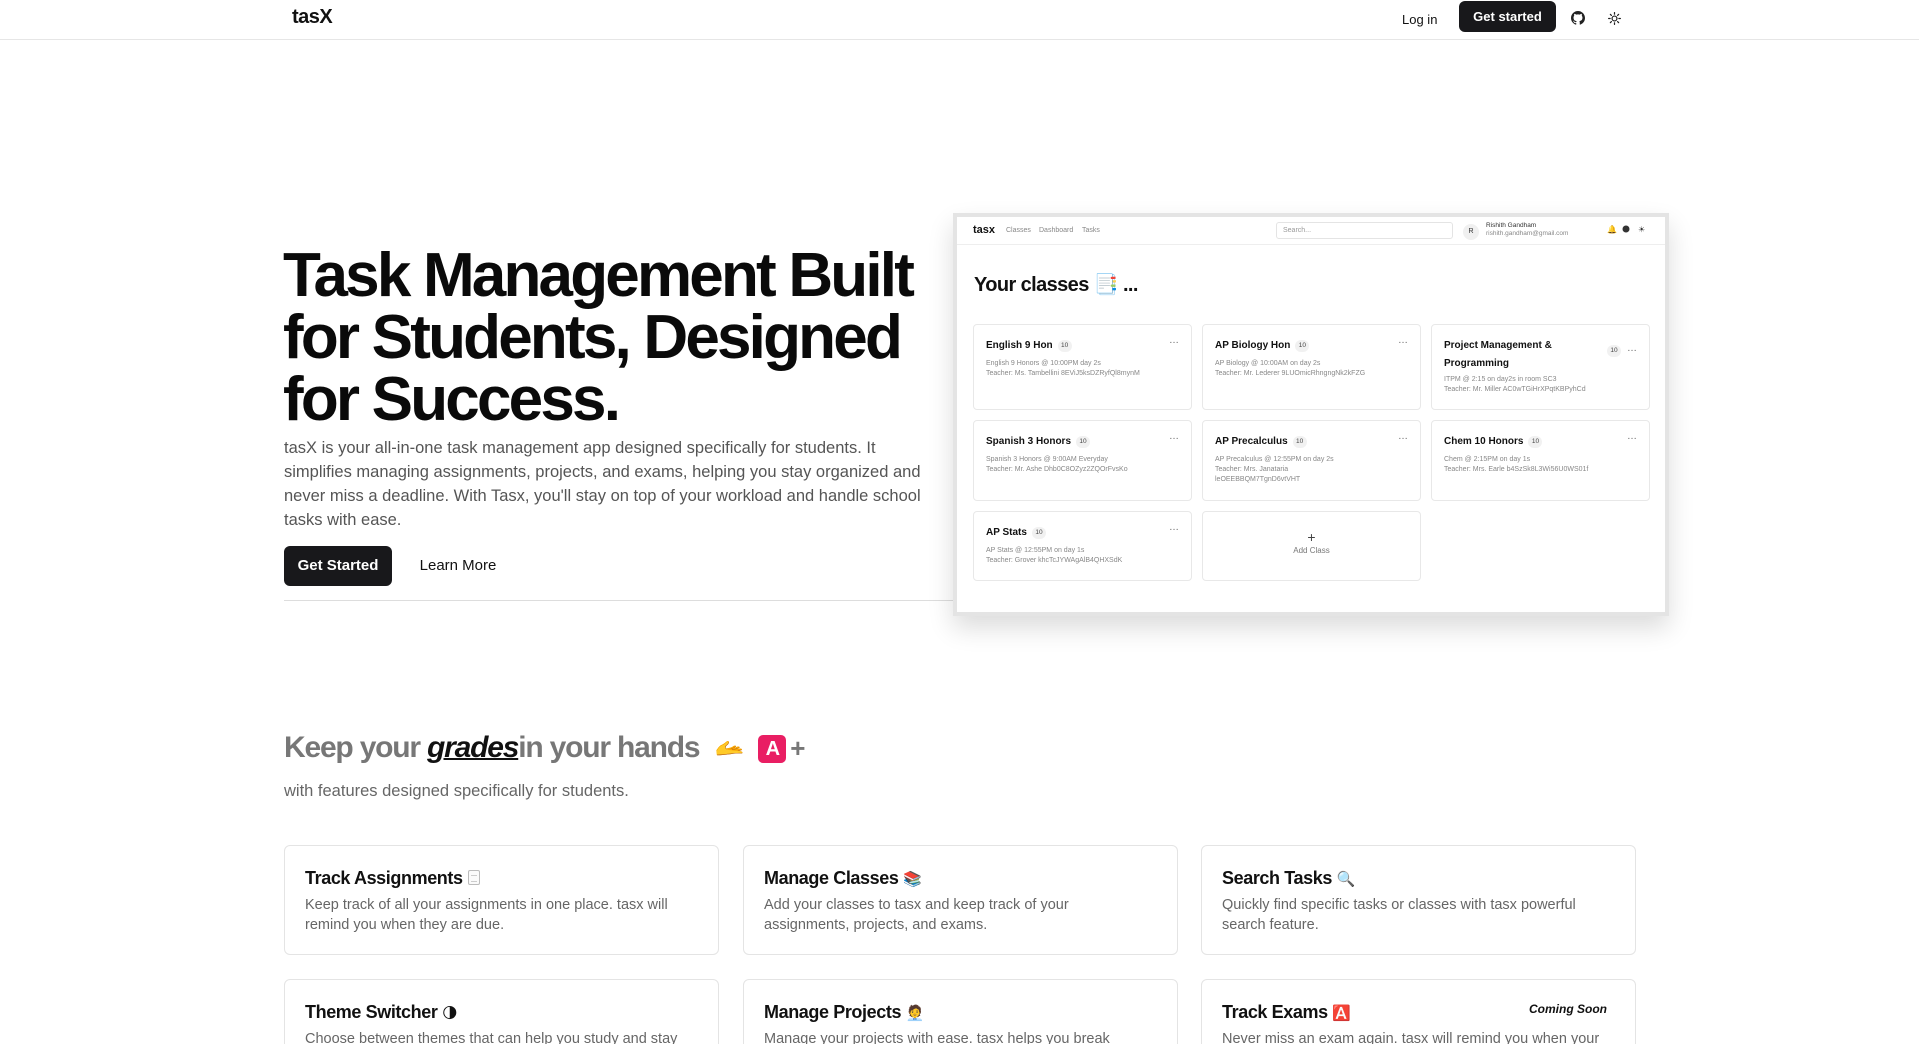 This screenshot has width=1919, height=1044. What do you see at coordinates (912, 879) in the screenshot?
I see `books-icon: 📚` at bounding box center [912, 879].